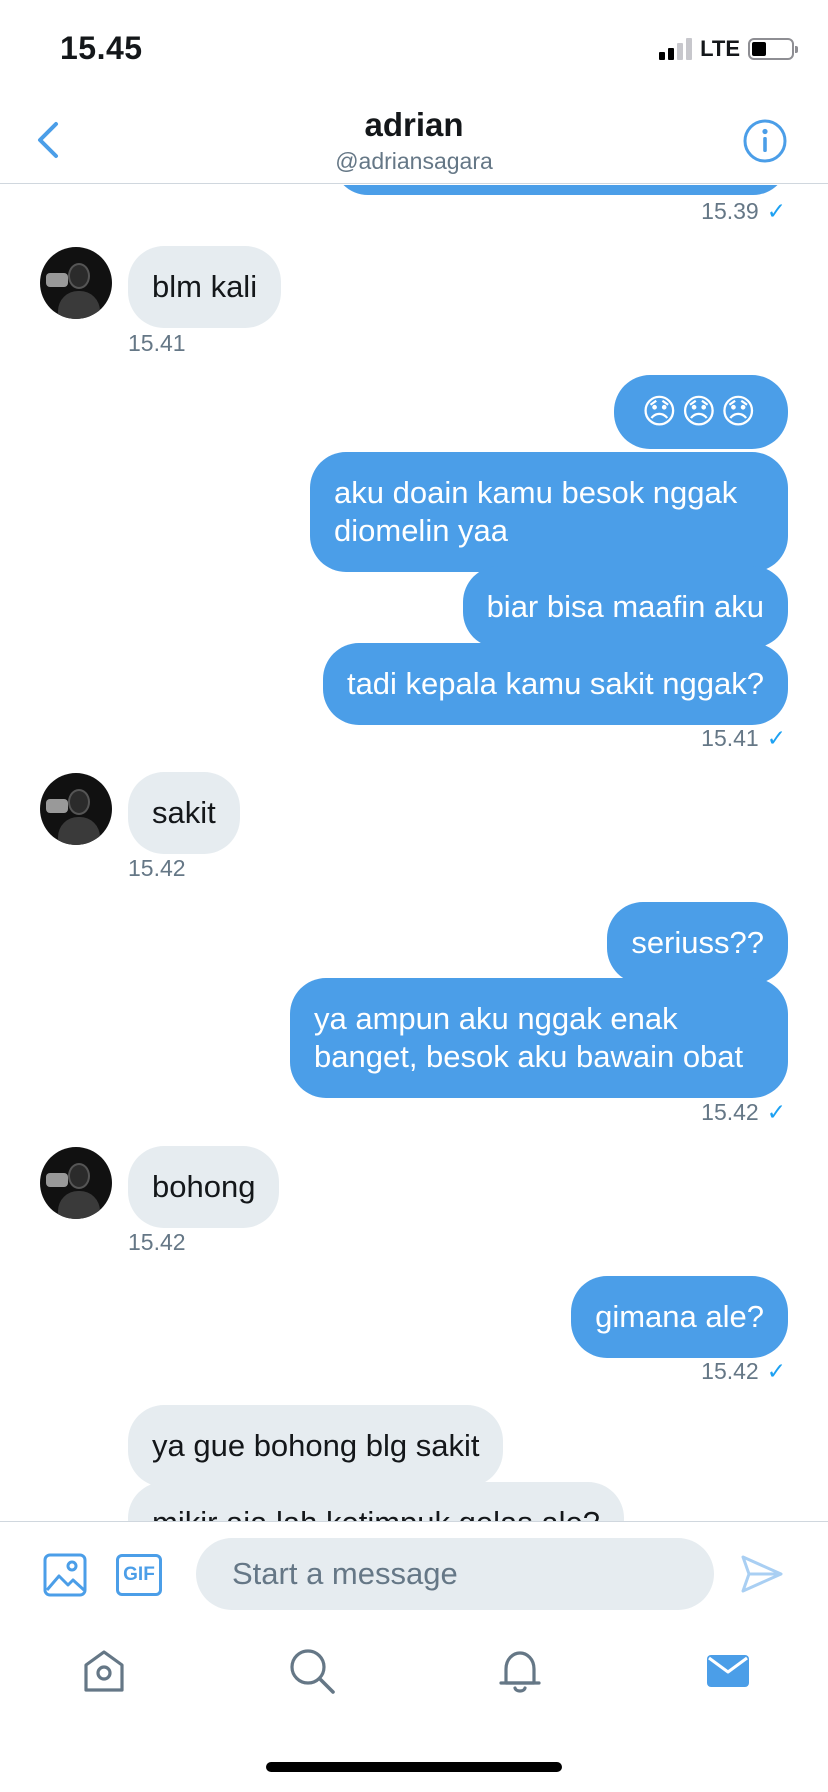  I want to click on message-bubble-incoming: mikir aja lah ketimpuk gelas ale?, so click(376, 1501).